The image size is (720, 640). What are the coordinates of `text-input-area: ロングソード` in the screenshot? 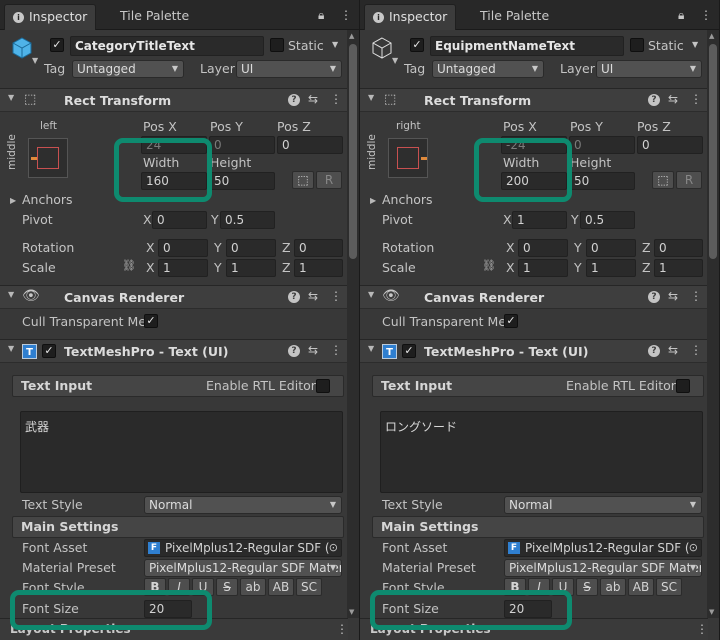 It's located at (541, 452).